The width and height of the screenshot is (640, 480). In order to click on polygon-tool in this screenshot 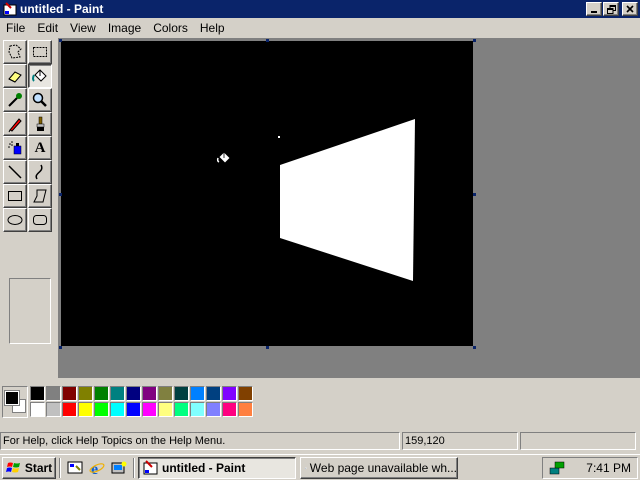, I will do `click(40, 196)`.